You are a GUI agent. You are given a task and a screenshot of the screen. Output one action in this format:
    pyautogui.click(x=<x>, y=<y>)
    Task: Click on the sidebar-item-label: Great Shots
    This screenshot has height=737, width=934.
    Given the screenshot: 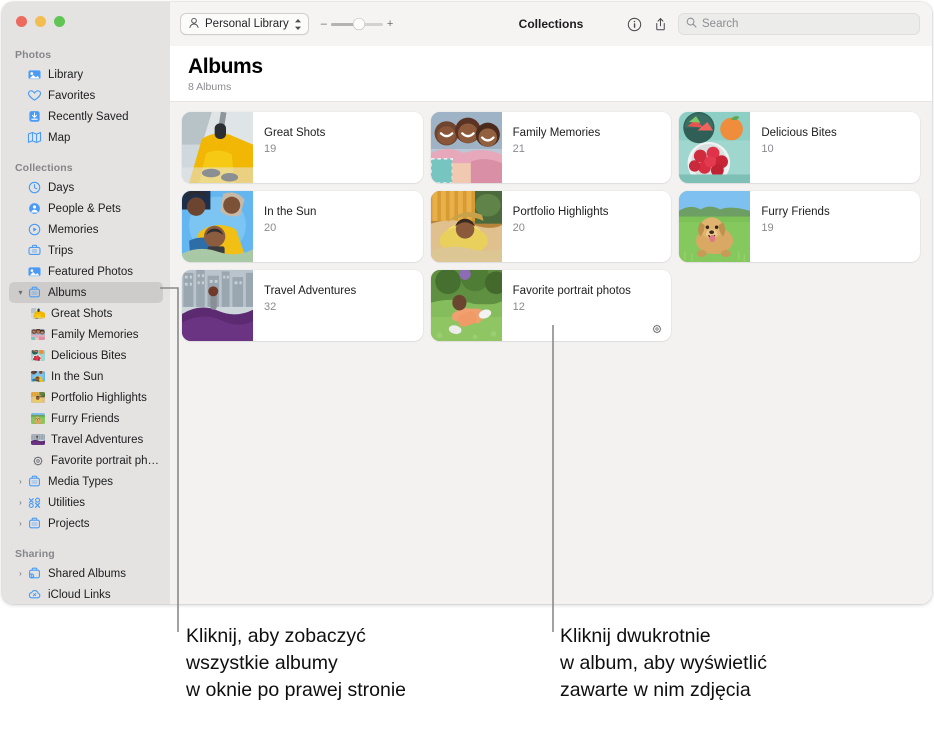 What is the action you would take?
    pyautogui.click(x=82, y=313)
    